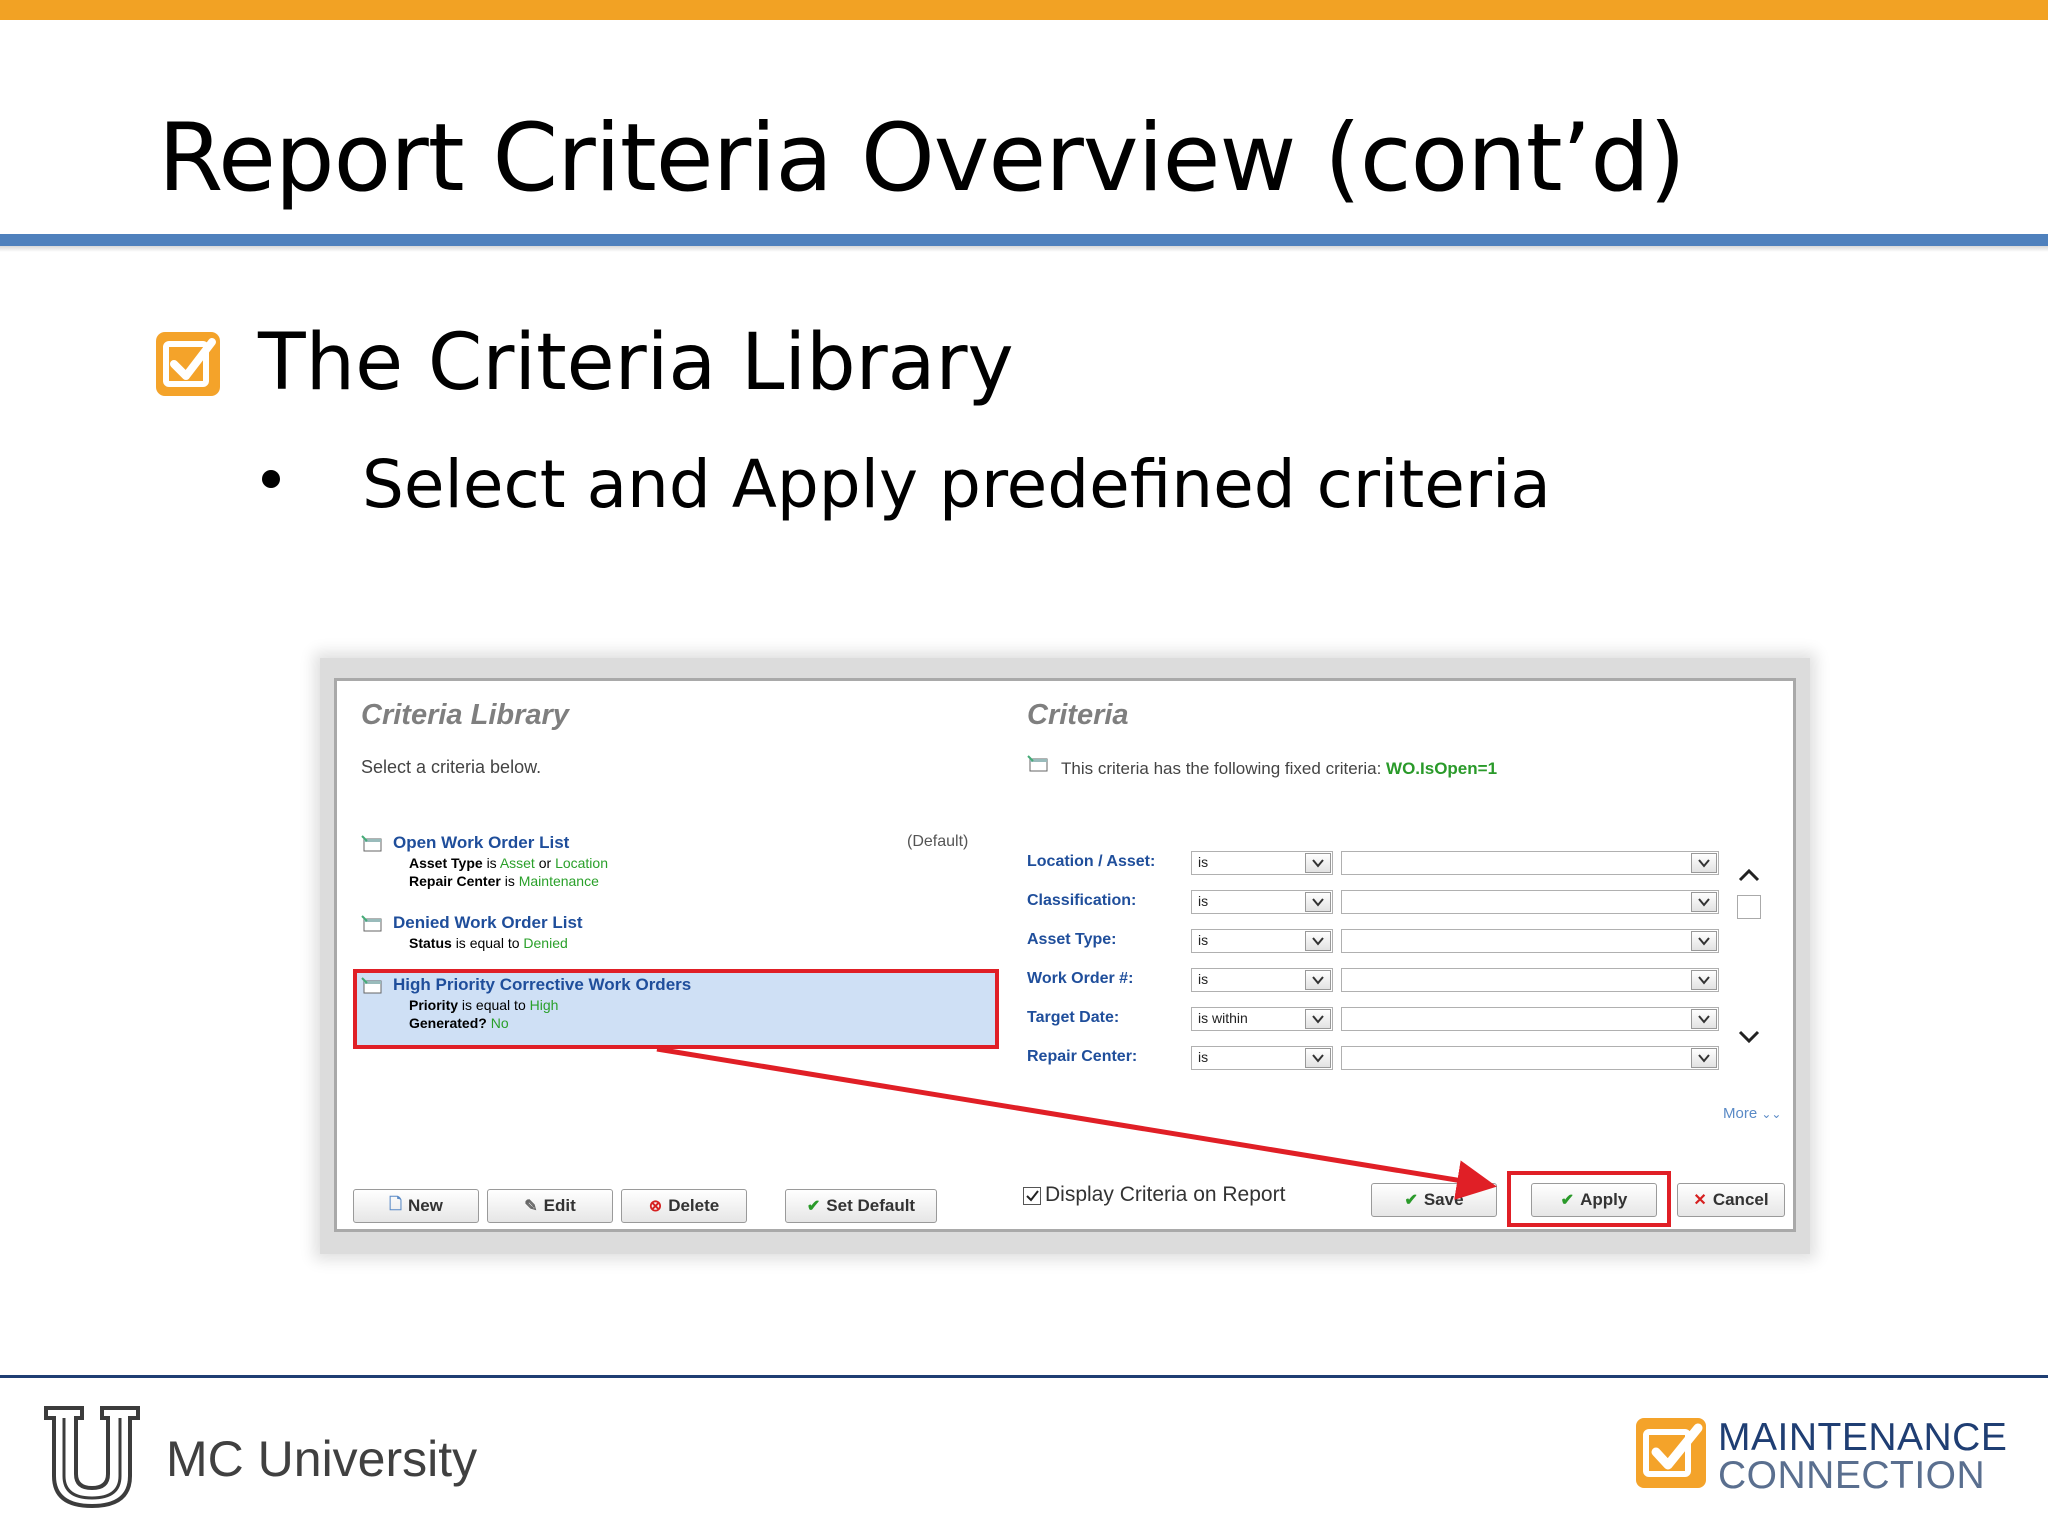 The width and height of the screenshot is (2048, 1536). What do you see at coordinates (1671, 1453) in the screenshot?
I see `maintenance-connection-check-logo-icon` at bounding box center [1671, 1453].